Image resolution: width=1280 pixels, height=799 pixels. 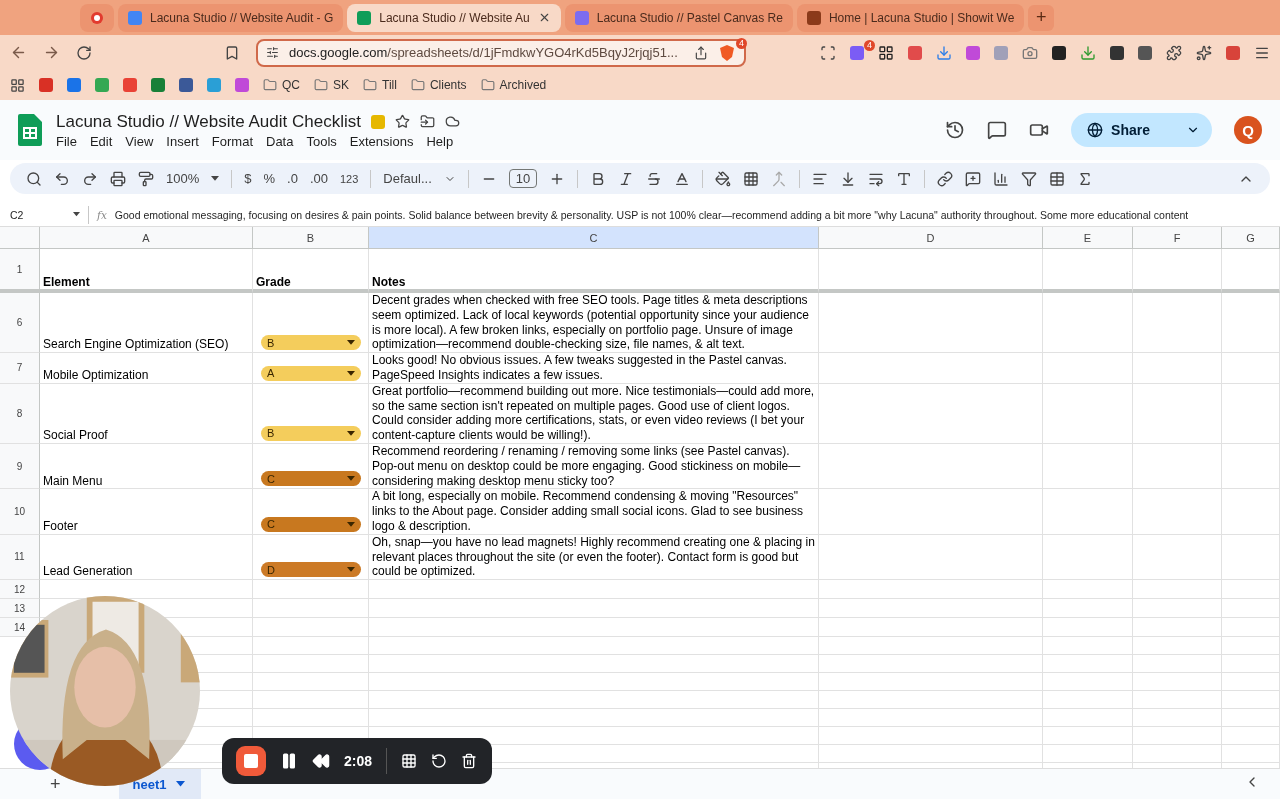 What do you see at coordinates (51, 52) in the screenshot?
I see `forward-icon` at bounding box center [51, 52].